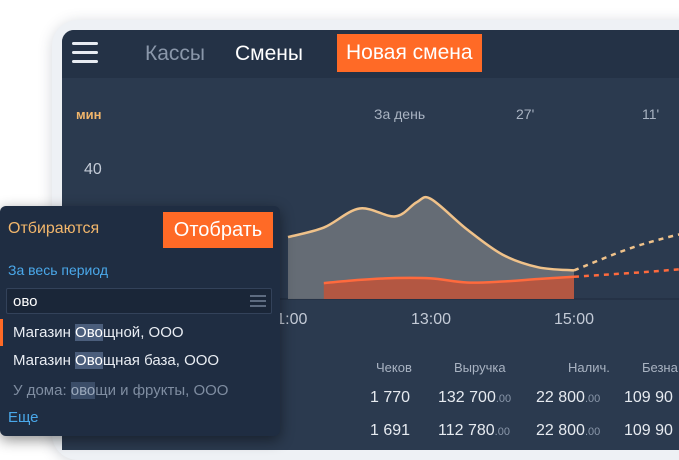  What do you see at coordinates (626, 273) in the screenshot?
I see `series-2-forecast` at bounding box center [626, 273].